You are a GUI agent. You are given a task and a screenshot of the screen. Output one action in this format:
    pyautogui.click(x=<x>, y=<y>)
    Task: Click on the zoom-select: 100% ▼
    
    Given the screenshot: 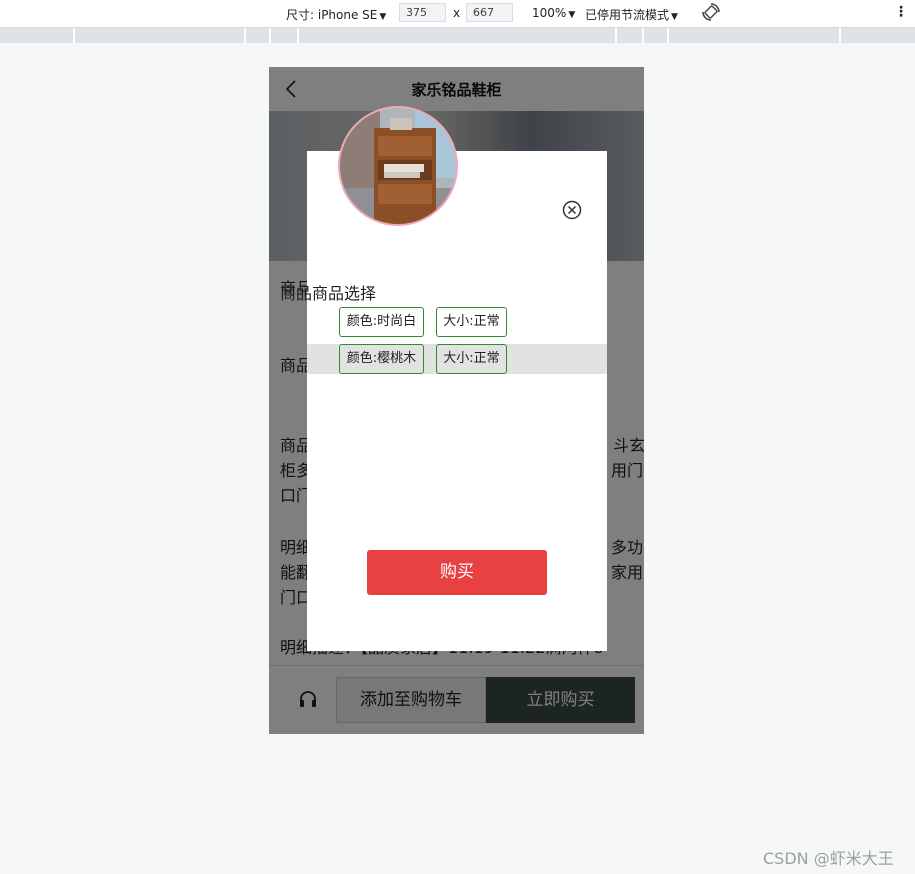 What is the action you would take?
    pyautogui.click(x=553, y=13)
    